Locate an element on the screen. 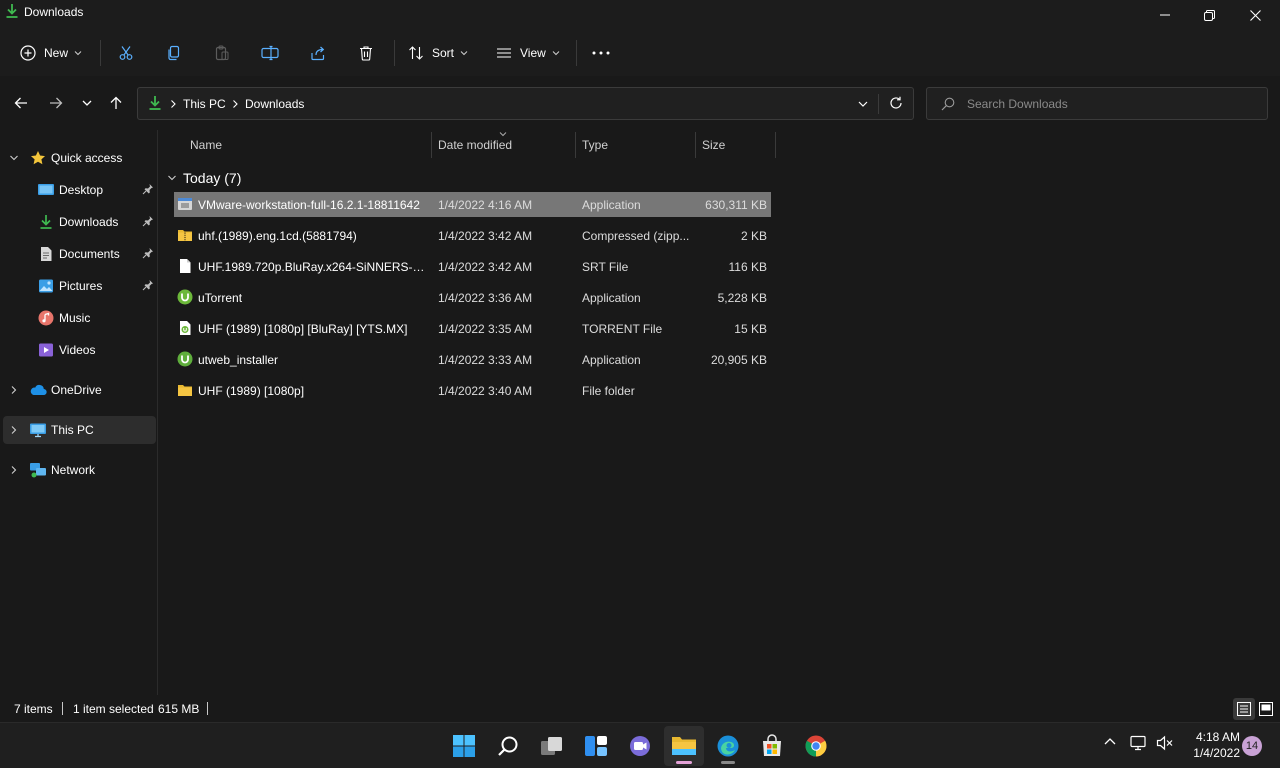  column-header-date-modified: Date modified is located at coordinates (475, 145).